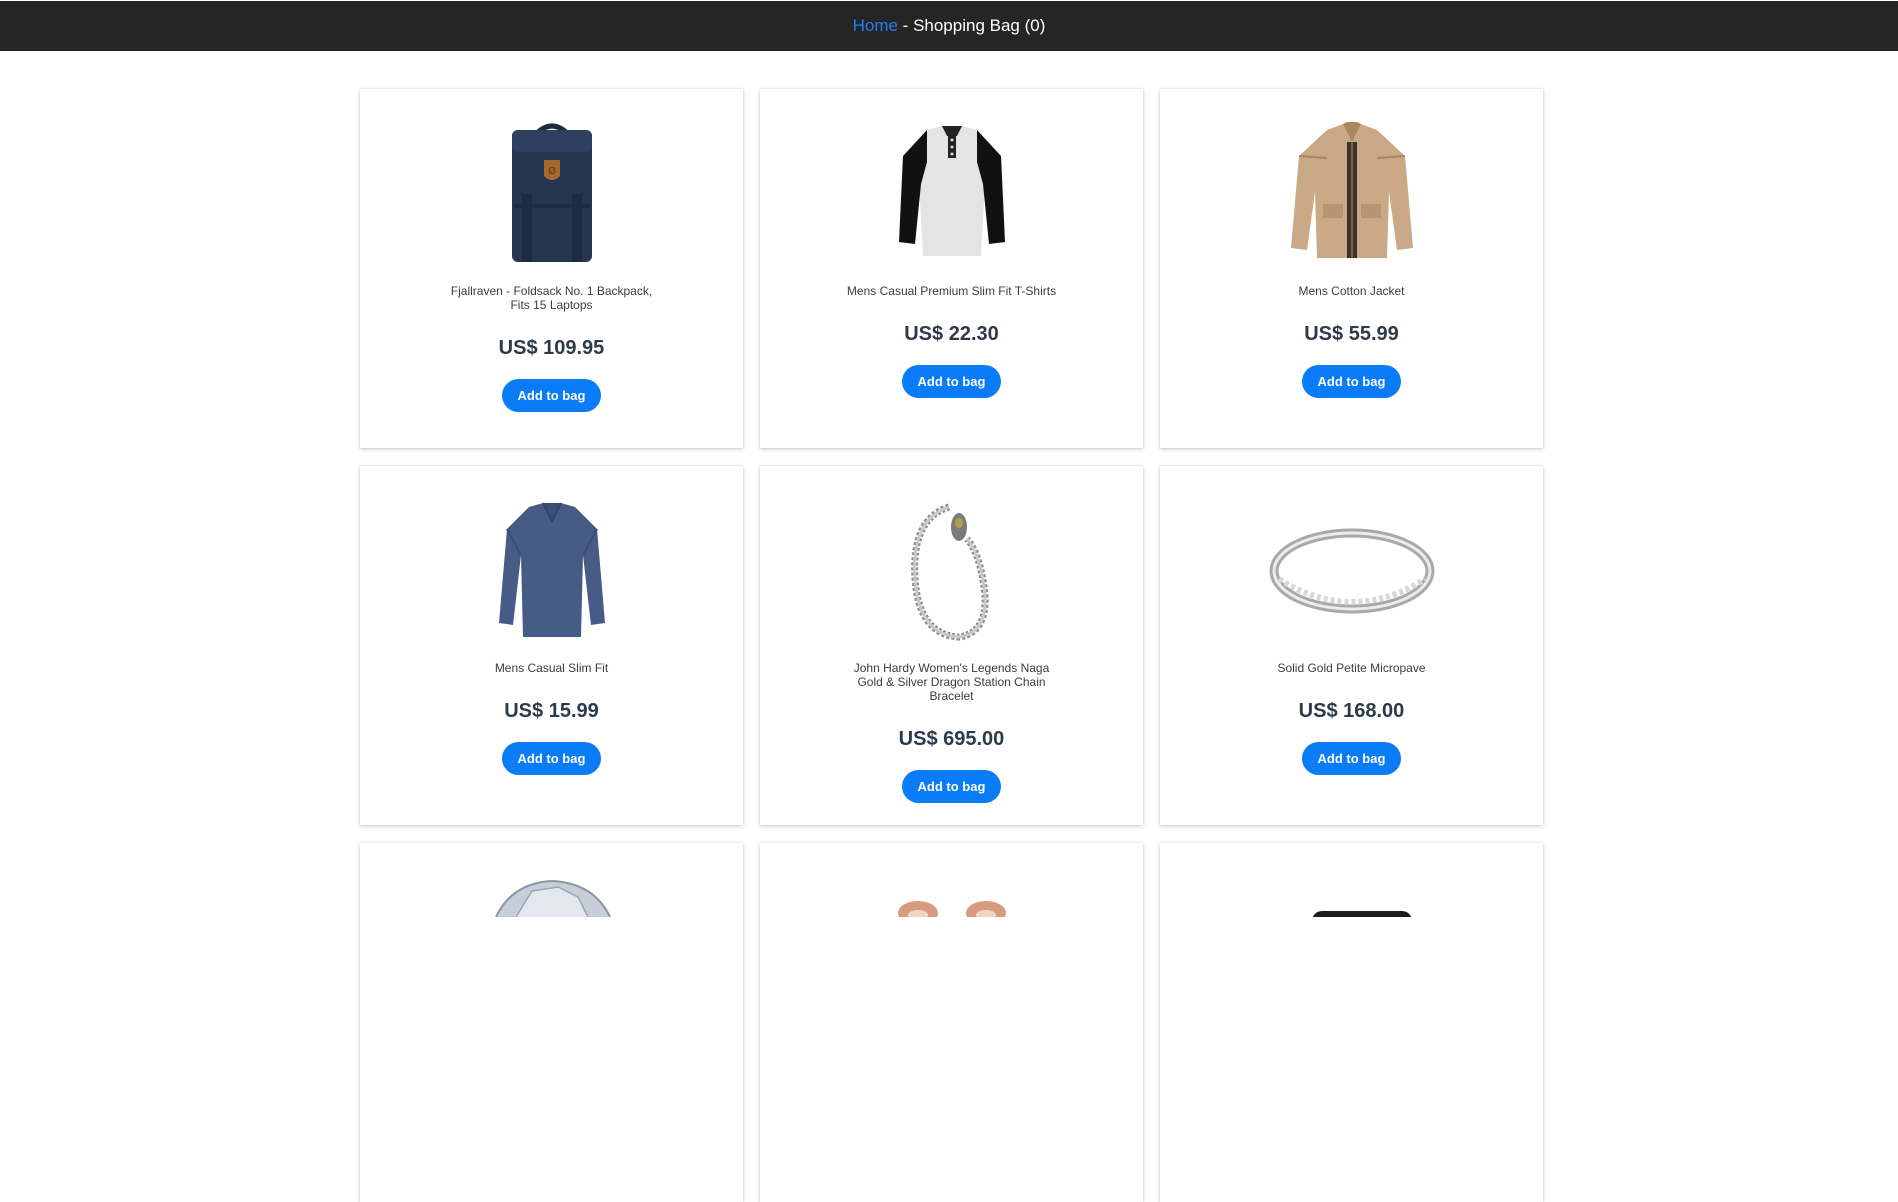 The height and width of the screenshot is (1202, 1898). I want to click on tshirt-image, so click(951, 193).